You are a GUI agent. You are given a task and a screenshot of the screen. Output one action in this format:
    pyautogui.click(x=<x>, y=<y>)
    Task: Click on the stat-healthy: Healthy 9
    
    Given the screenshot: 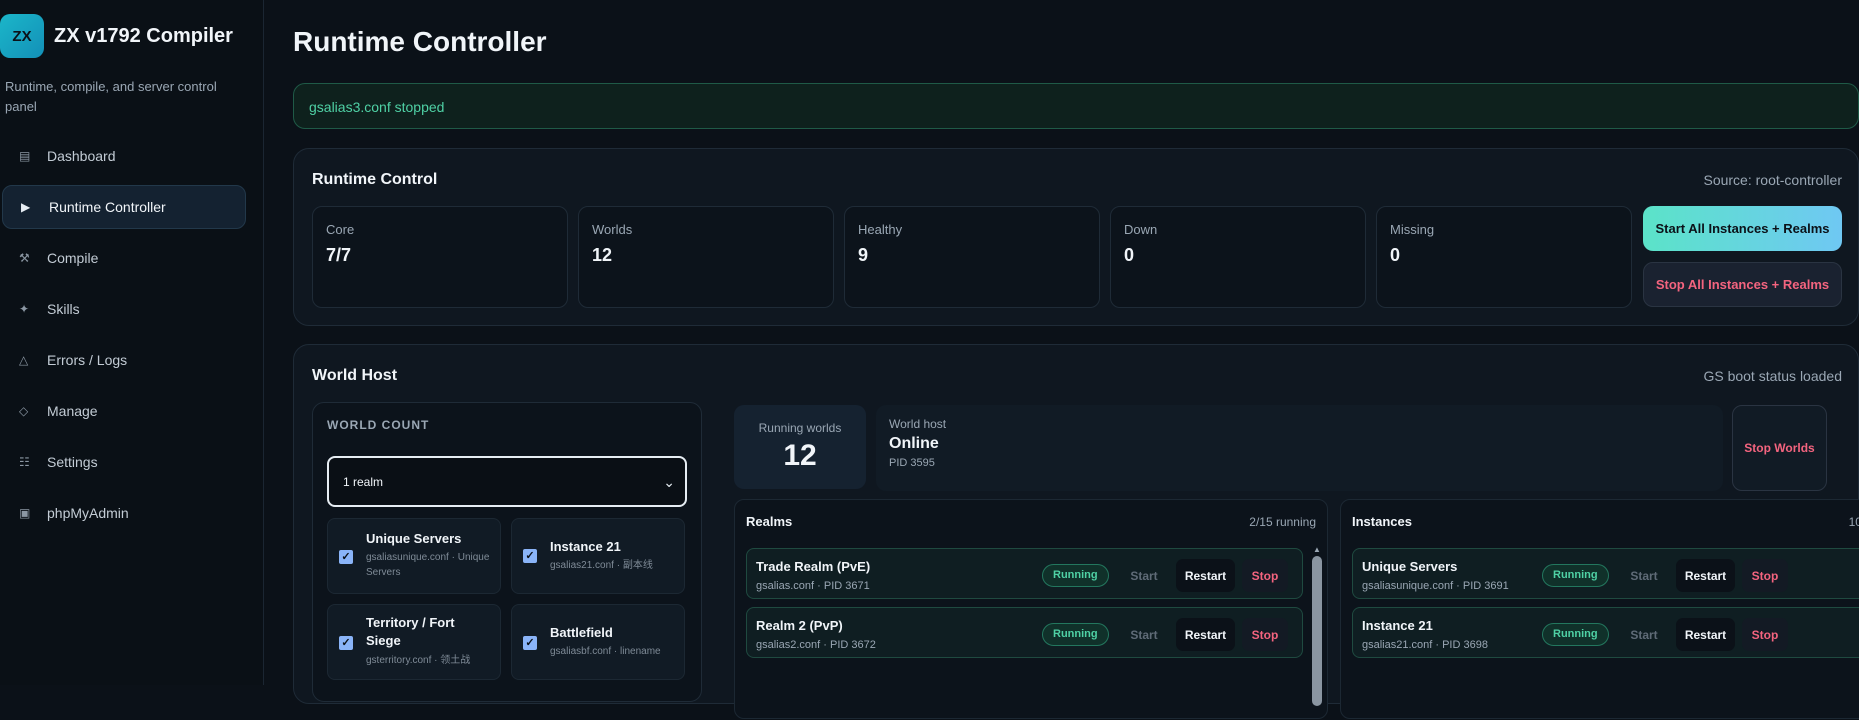 What is the action you would take?
    pyautogui.click(x=972, y=257)
    